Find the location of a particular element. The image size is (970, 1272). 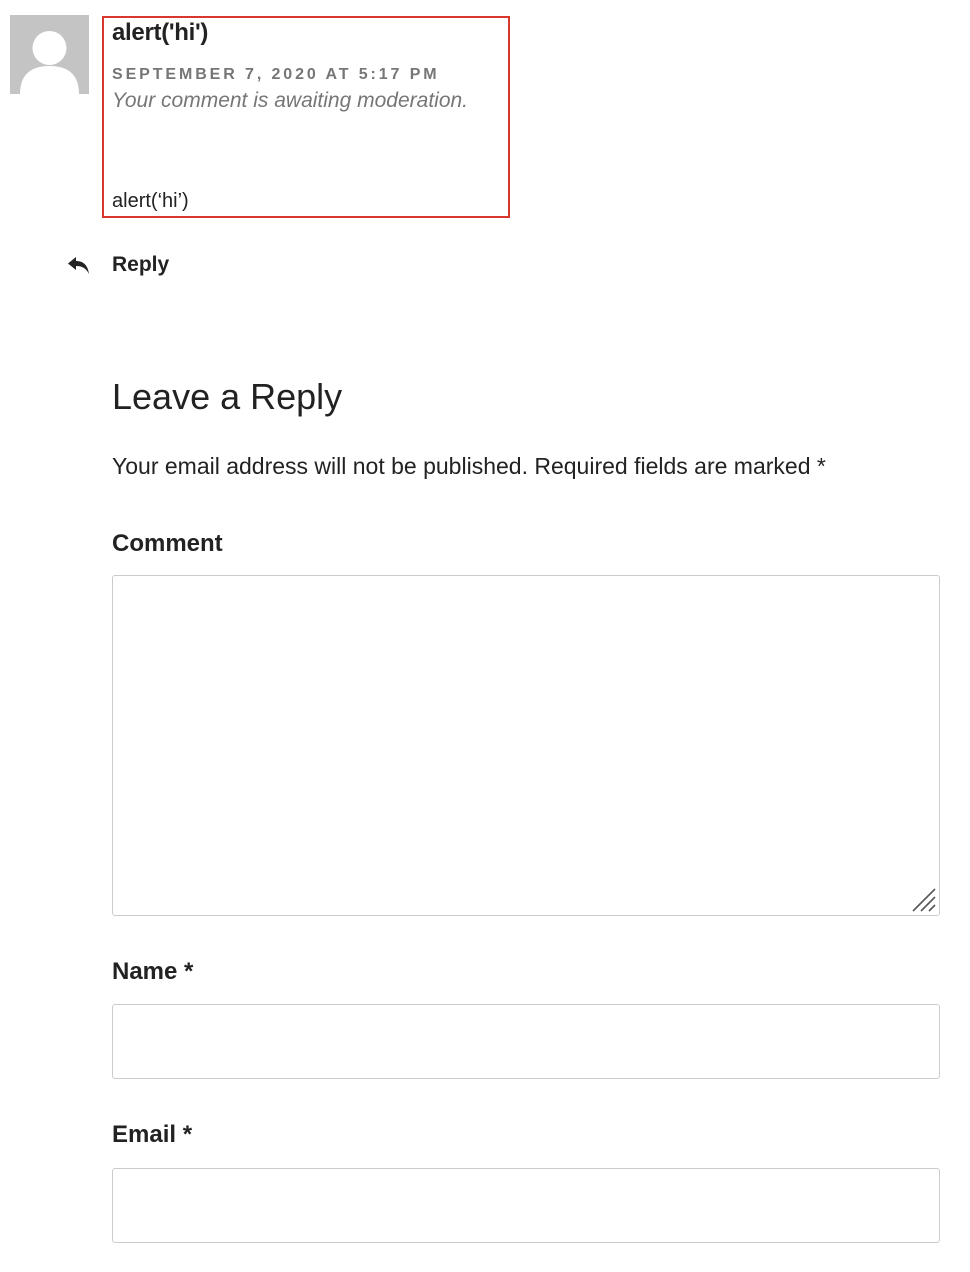

default-avatar-icon is located at coordinates (49, 54).